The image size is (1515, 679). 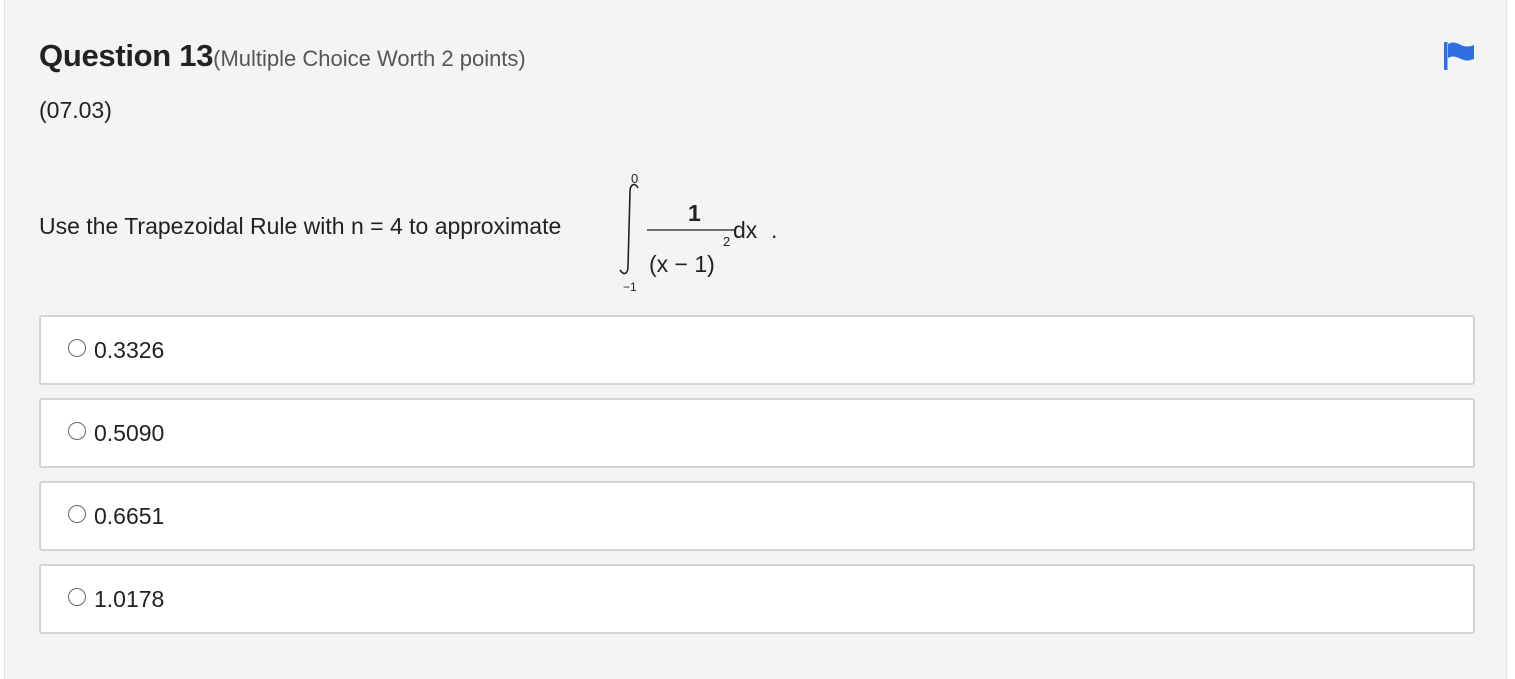 I want to click on question-points: (Multiple Choice Worth 2 points), so click(x=369, y=58).